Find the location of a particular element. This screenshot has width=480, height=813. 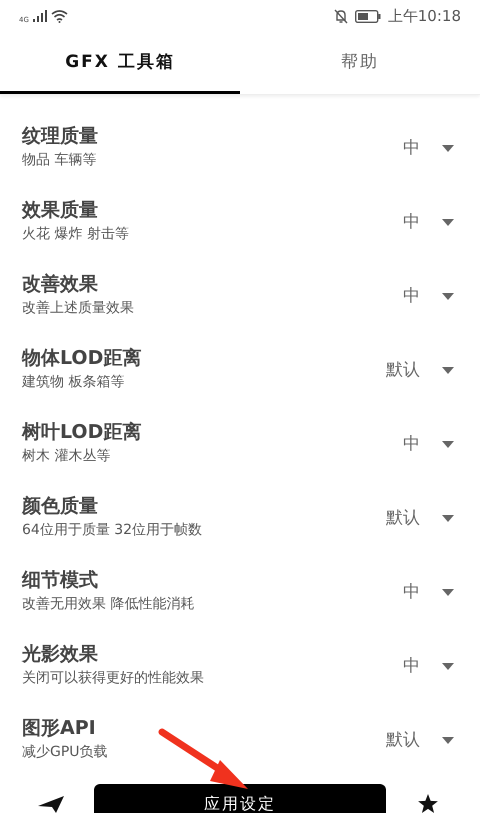

setting-title: 纹理质量 is located at coordinates (60, 136).